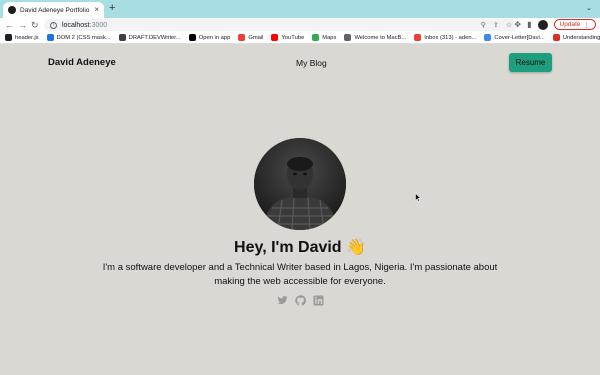  What do you see at coordinates (311, 63) in the screenshot?
I see `blog-link: My Blog` at bounding box center [311, 63].